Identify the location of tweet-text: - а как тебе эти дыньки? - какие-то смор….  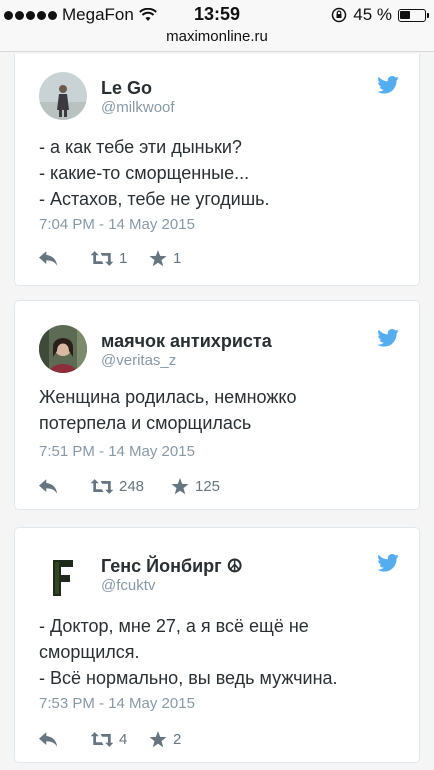
(224, 173).